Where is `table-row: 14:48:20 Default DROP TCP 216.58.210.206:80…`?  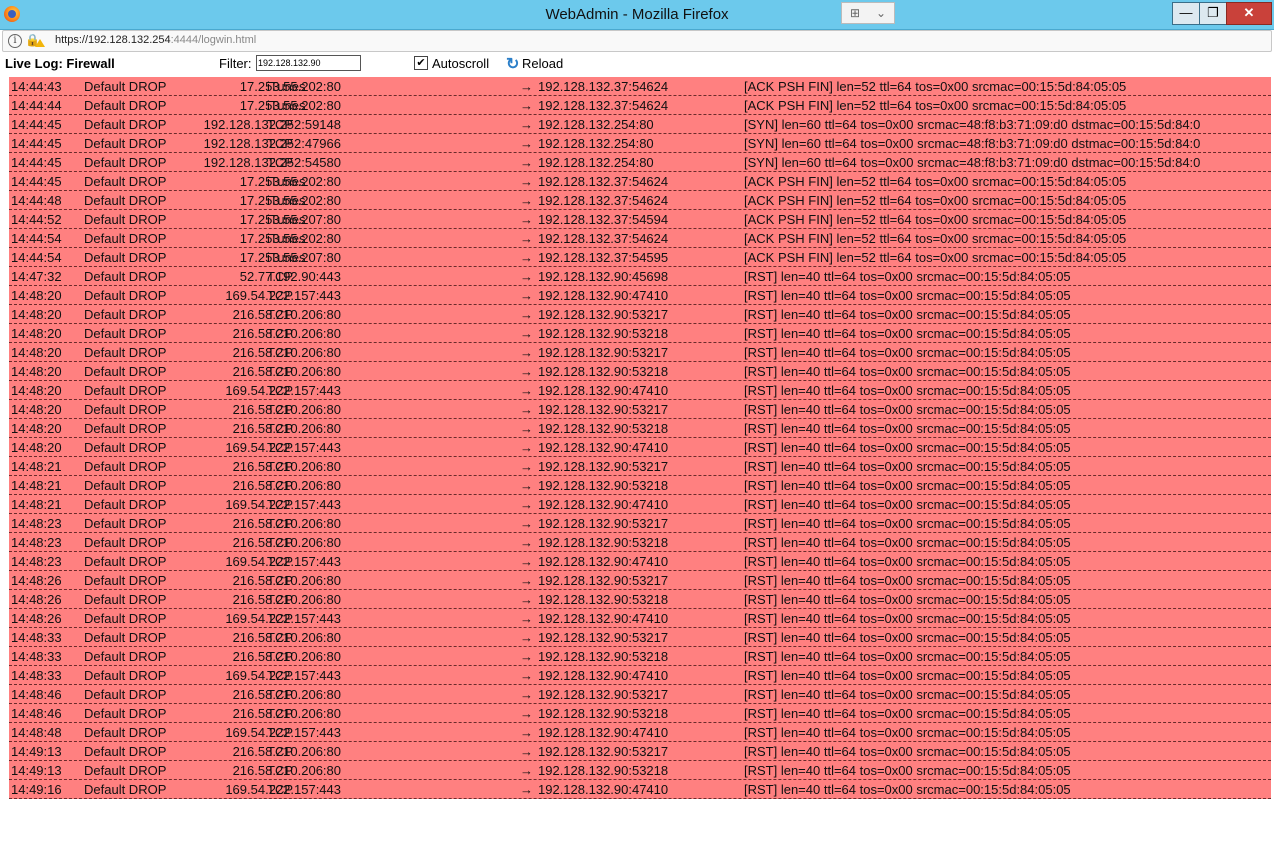
table-row: 14:48:20 Default DROP TCP 216.58.210.206:80… is located at coordinates (640, 428).